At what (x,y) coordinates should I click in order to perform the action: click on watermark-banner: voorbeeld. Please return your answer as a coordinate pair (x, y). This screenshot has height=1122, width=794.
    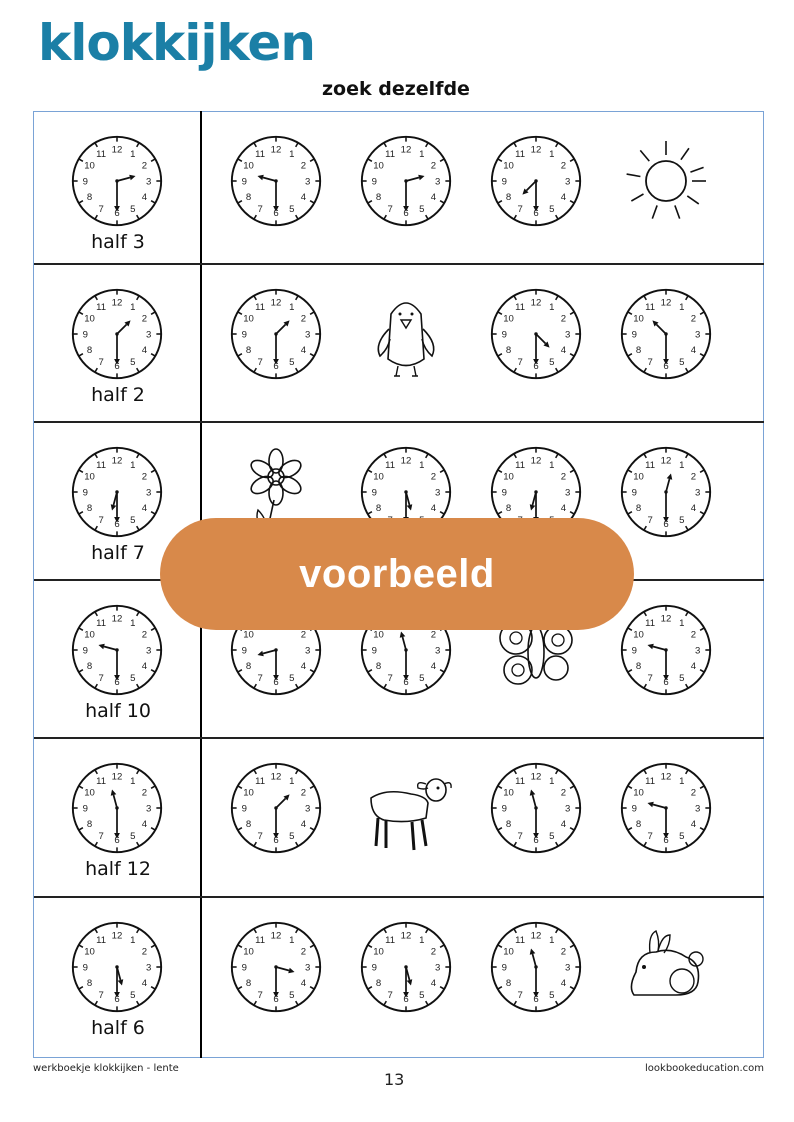
    Looking at the image, I should click on (397, 574).